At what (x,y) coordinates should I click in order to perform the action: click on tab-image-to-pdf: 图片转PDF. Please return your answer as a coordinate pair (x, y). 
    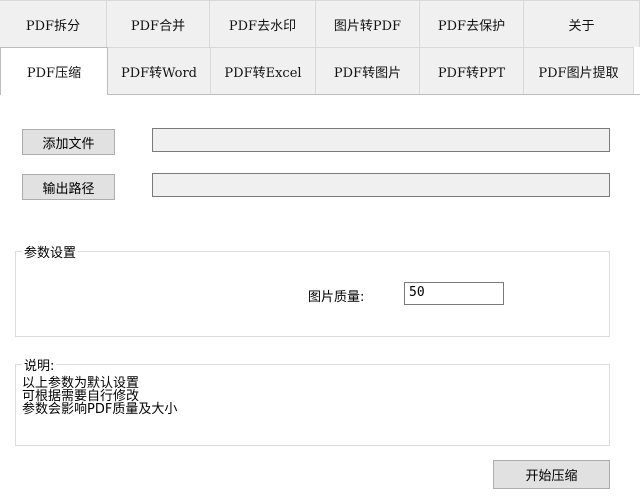
    Looking at the image, I should click on (368, 23).